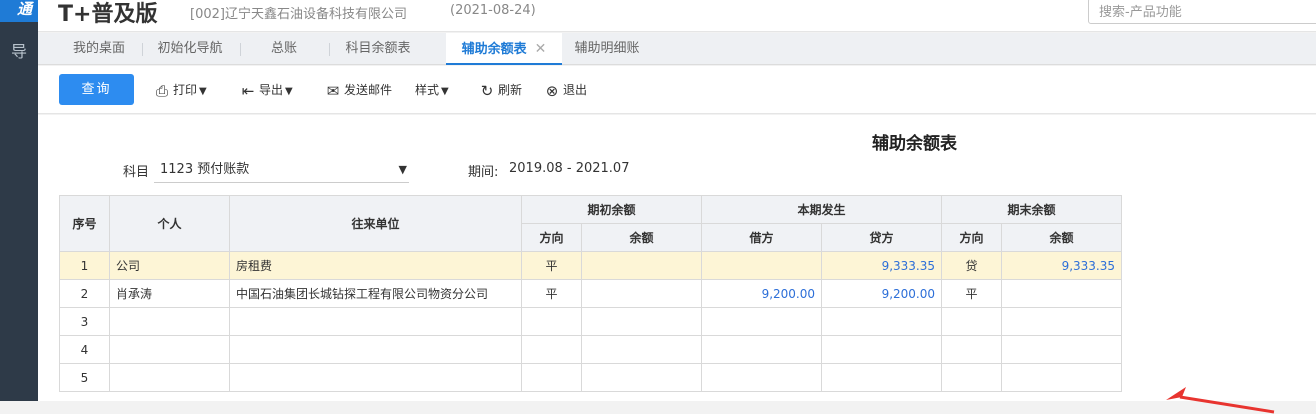 The image size is (1316, 414). What do you see at coordinates (971, 237) in the screenshot?
I see `header-closing-direction: 方向` at bounding box center [971, 237].